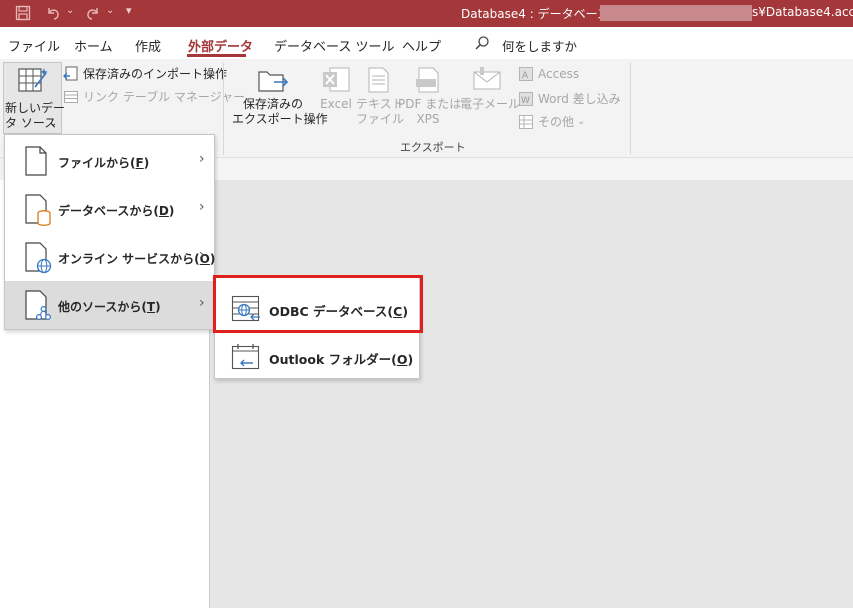  Describe the element at coordinates (421, 45) in the screenshot. I see `tab-help: ヘルプ` at that location.